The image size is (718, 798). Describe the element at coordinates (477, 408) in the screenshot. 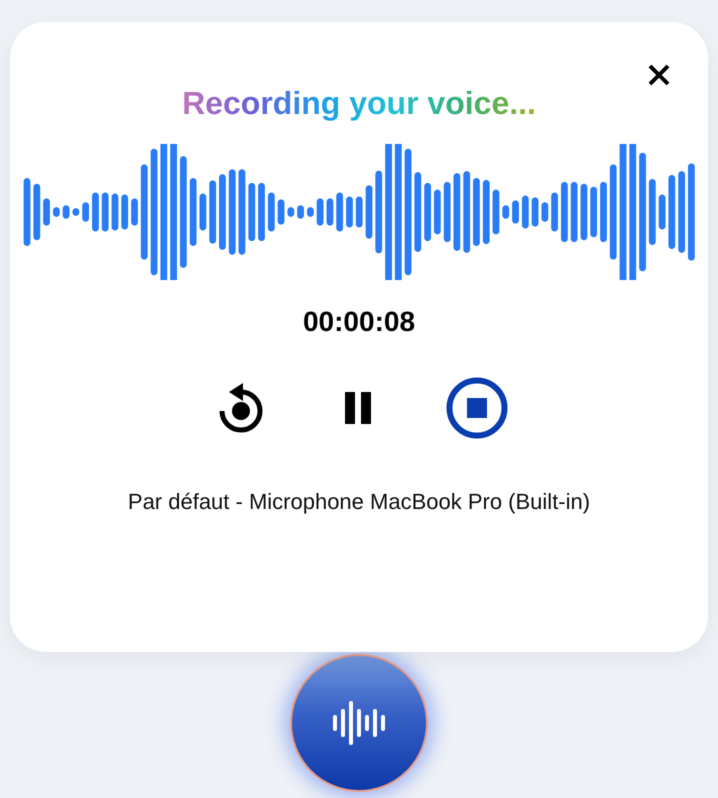

I see `stop-button` at that location.